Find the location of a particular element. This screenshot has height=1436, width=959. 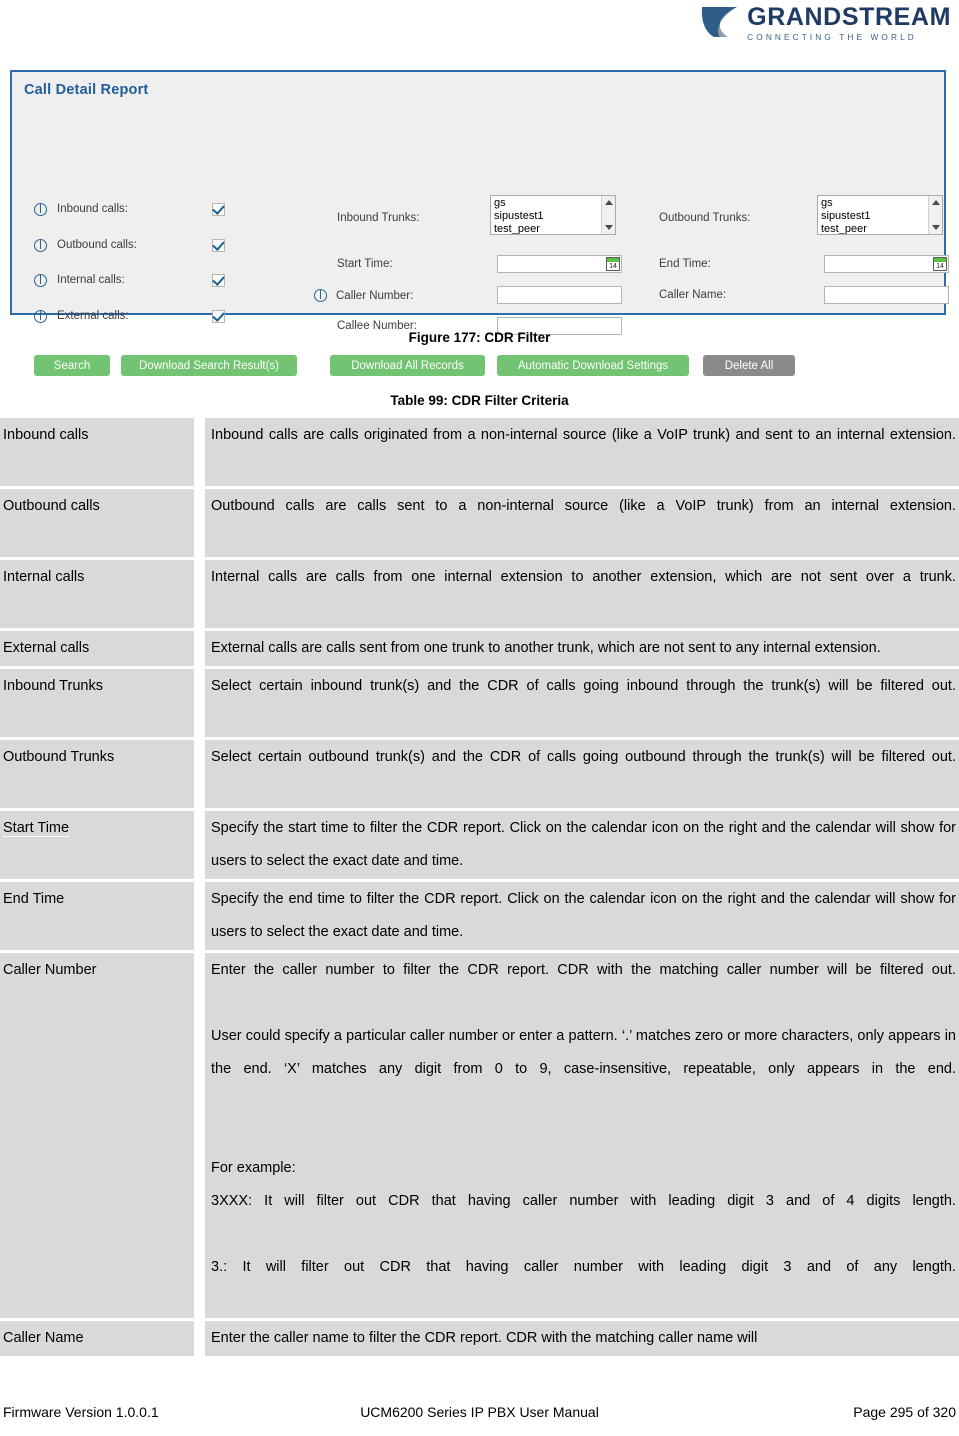

checkbox-label-inbound-calls: Inbound calls: is located at coordinates (92, 209).